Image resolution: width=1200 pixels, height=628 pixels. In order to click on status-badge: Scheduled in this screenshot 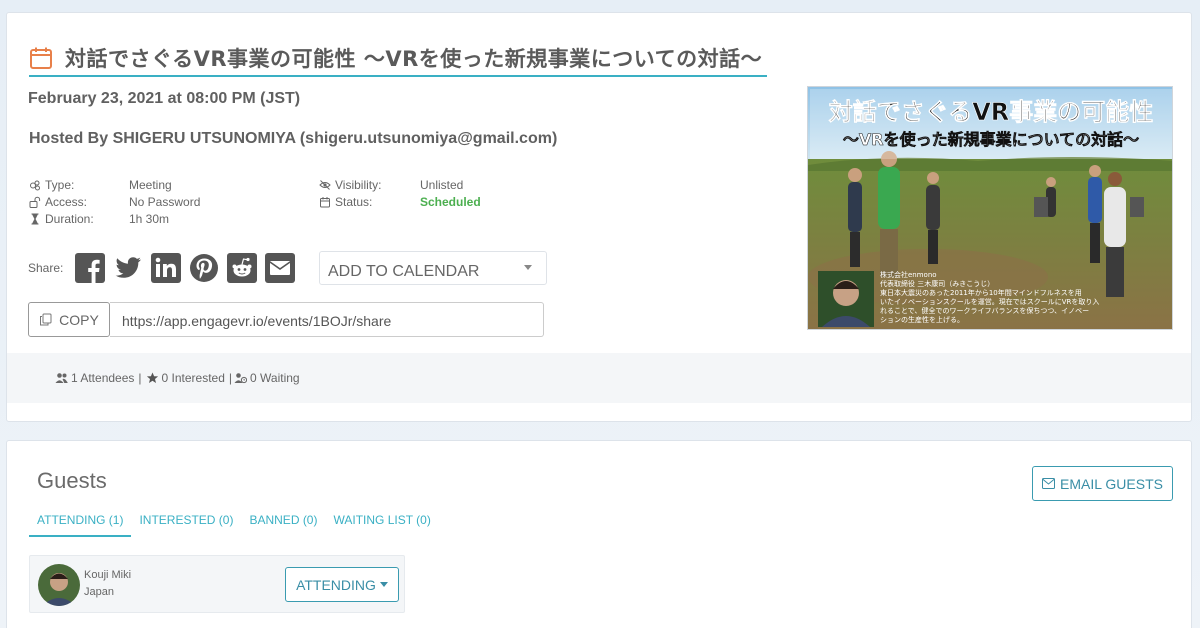, I will do `click(450, 201)`.